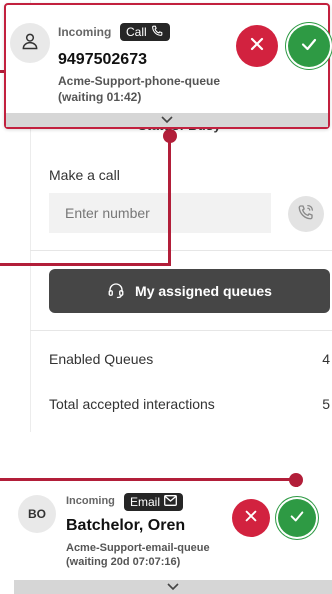 The image size is (332, 594). What do you see at coordinates (138, 548) in the screenshot?
I see `queue-name: Acme-Support-email-queue` at bounding box center [138, 548].